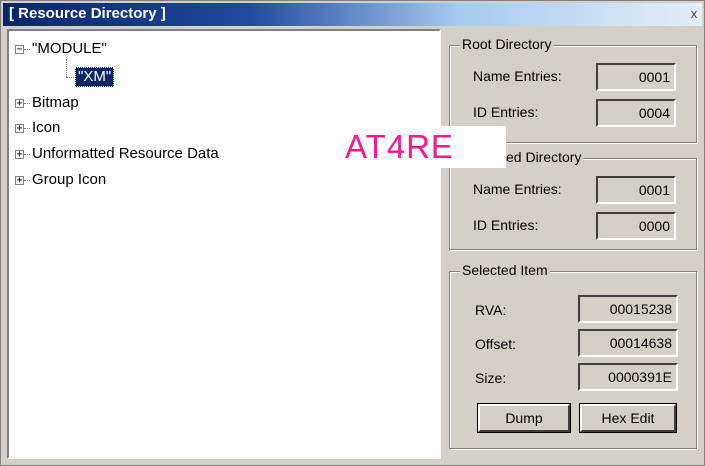 This screenshot has width=705, height=466. What do you see at coordinates (636, 113) in the screenshot?
I see `root-id-entries-field: 0004` at bounding box center [636, 113].